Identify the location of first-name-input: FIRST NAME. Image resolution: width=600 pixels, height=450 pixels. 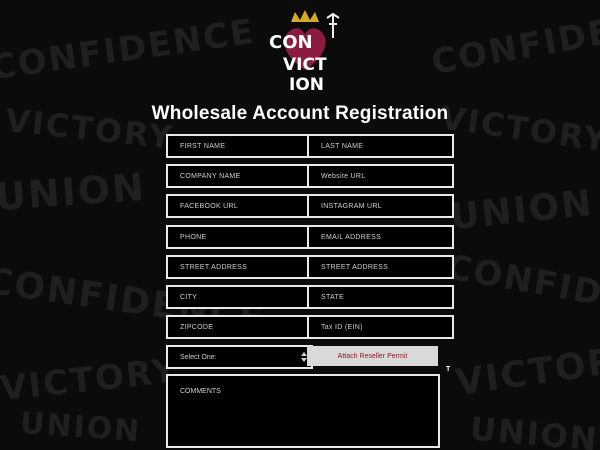
(239, 146).